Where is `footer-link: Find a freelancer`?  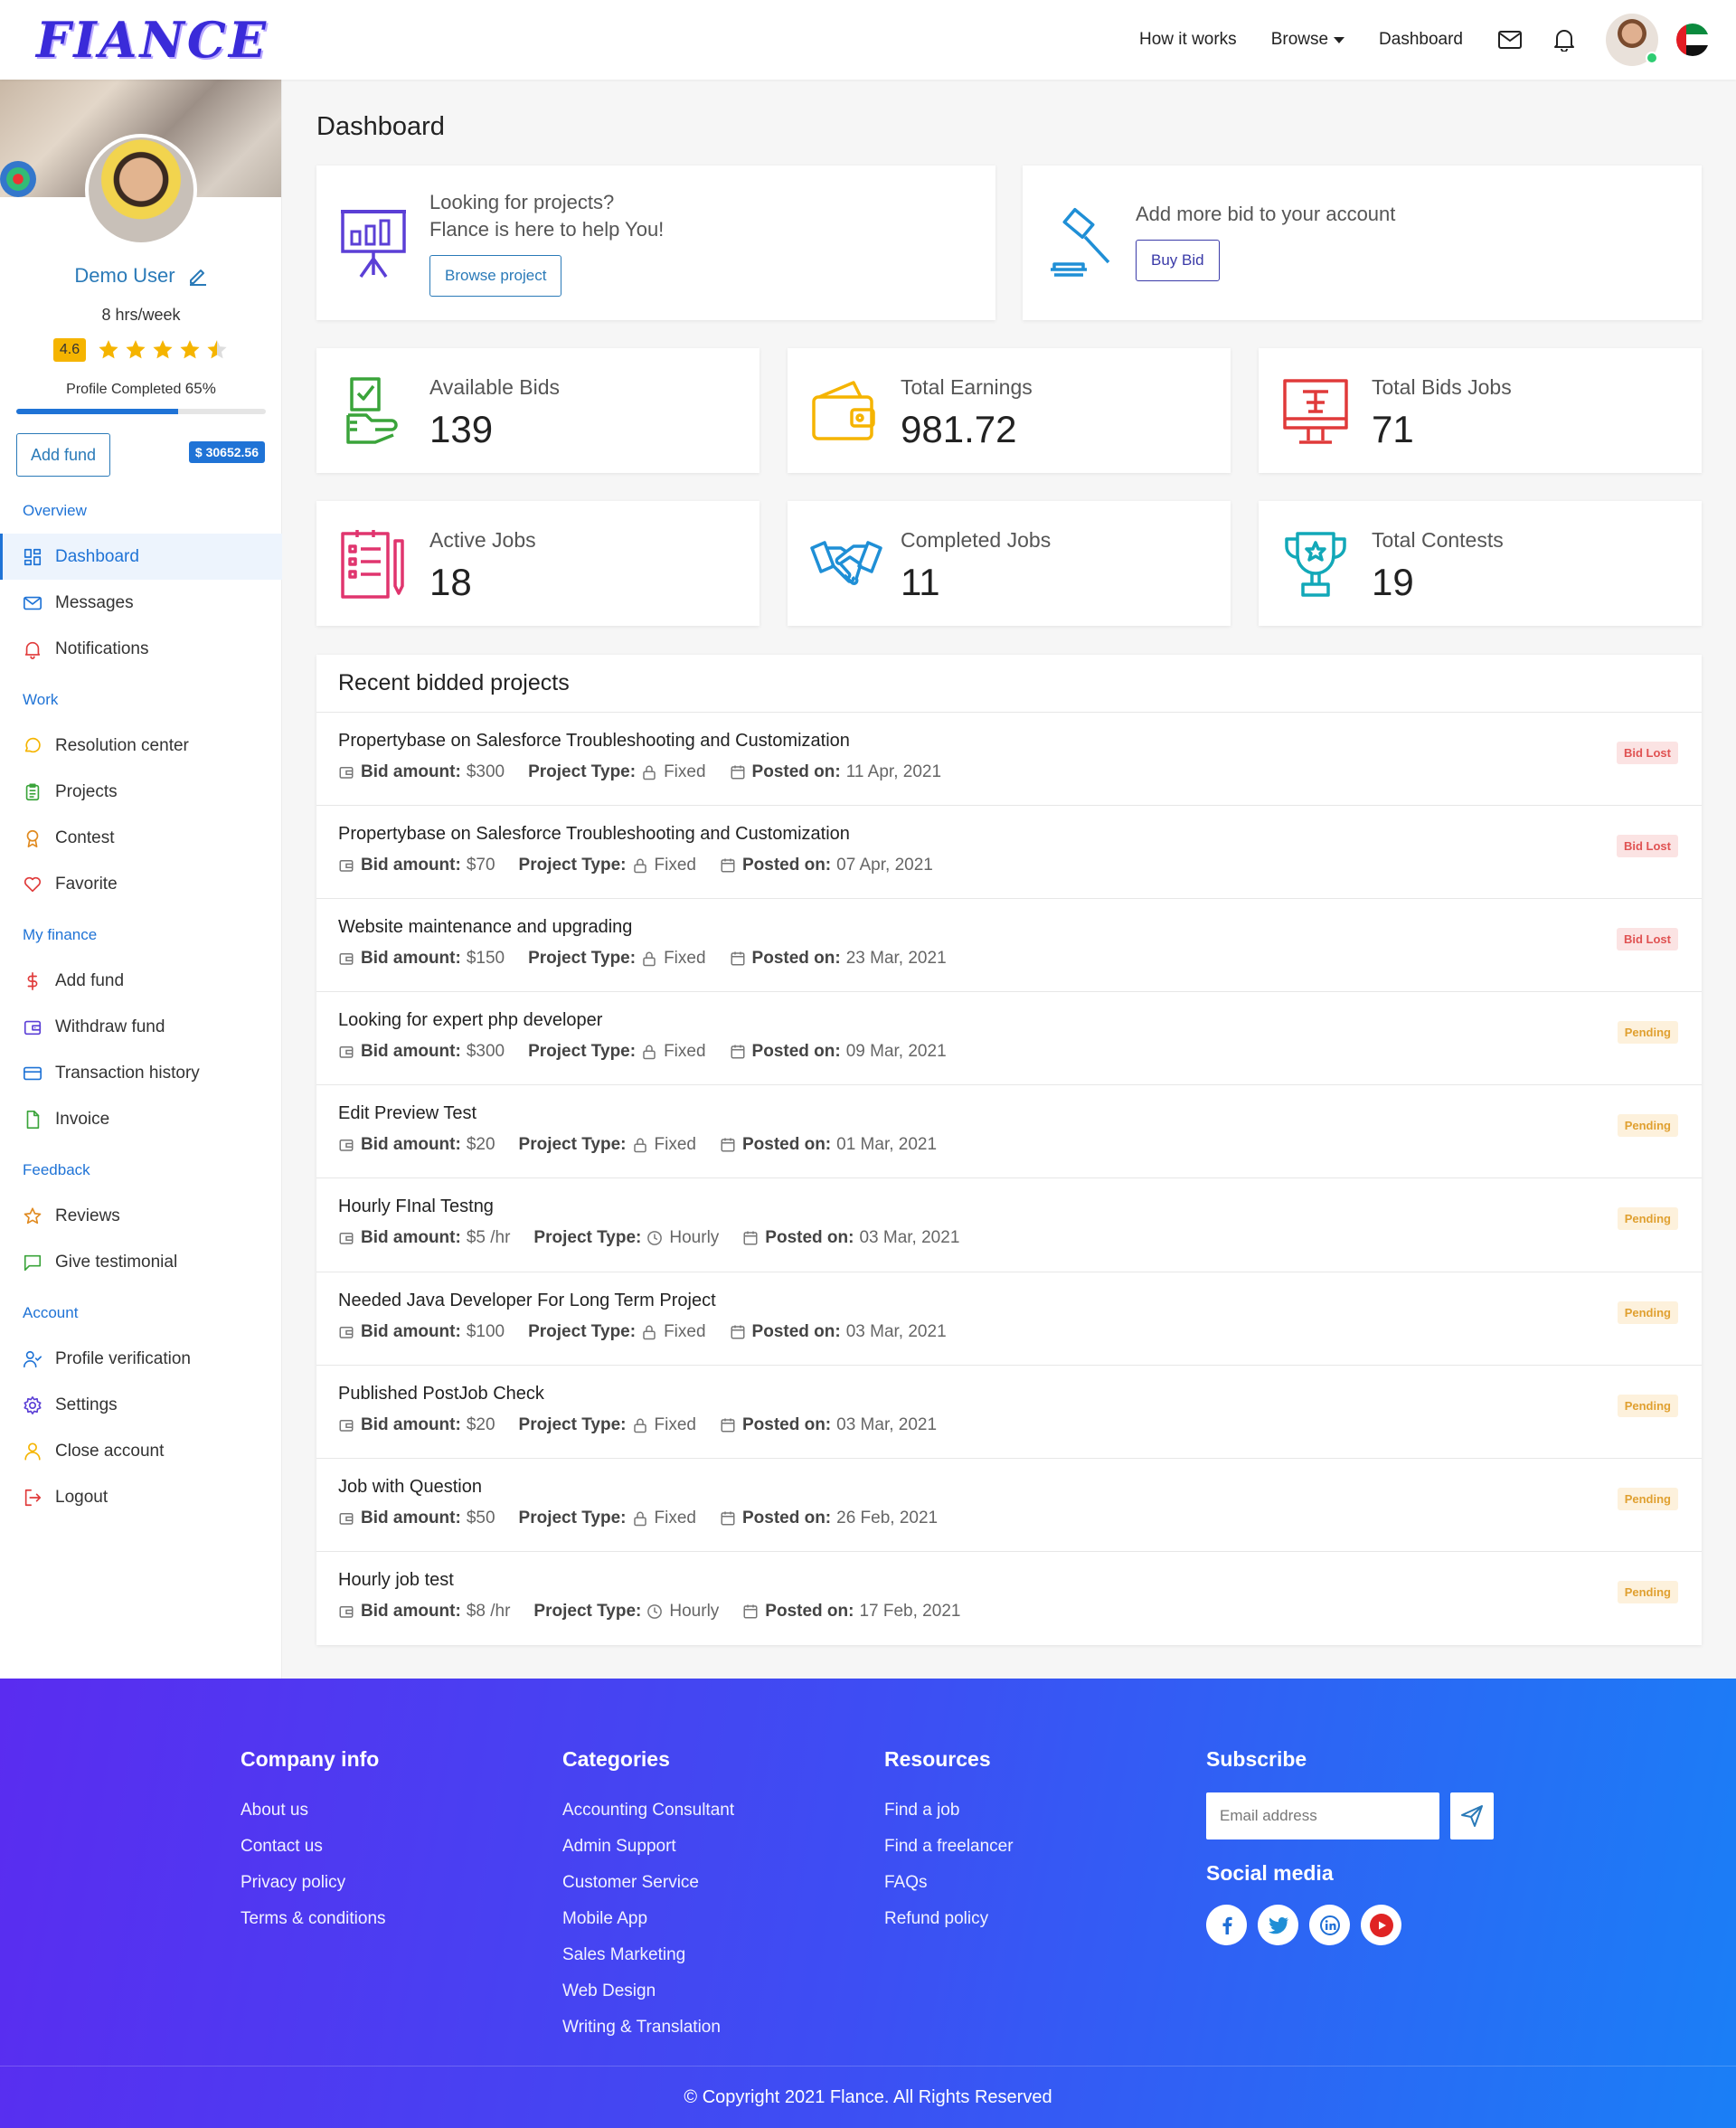
footer-link: Find a freelancer is located at coordinates (949, 1847).